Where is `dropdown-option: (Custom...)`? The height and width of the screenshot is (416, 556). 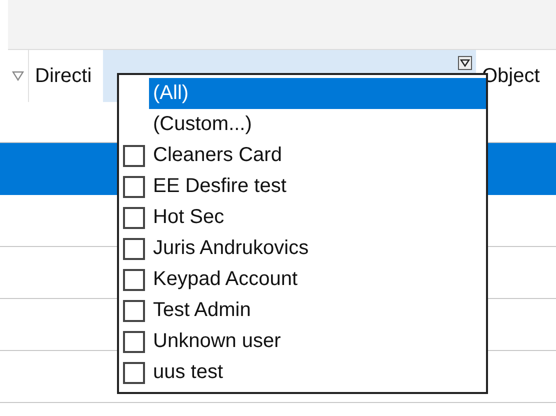
dropdown-option: (Custom...) is located at coordinates (317, 124).